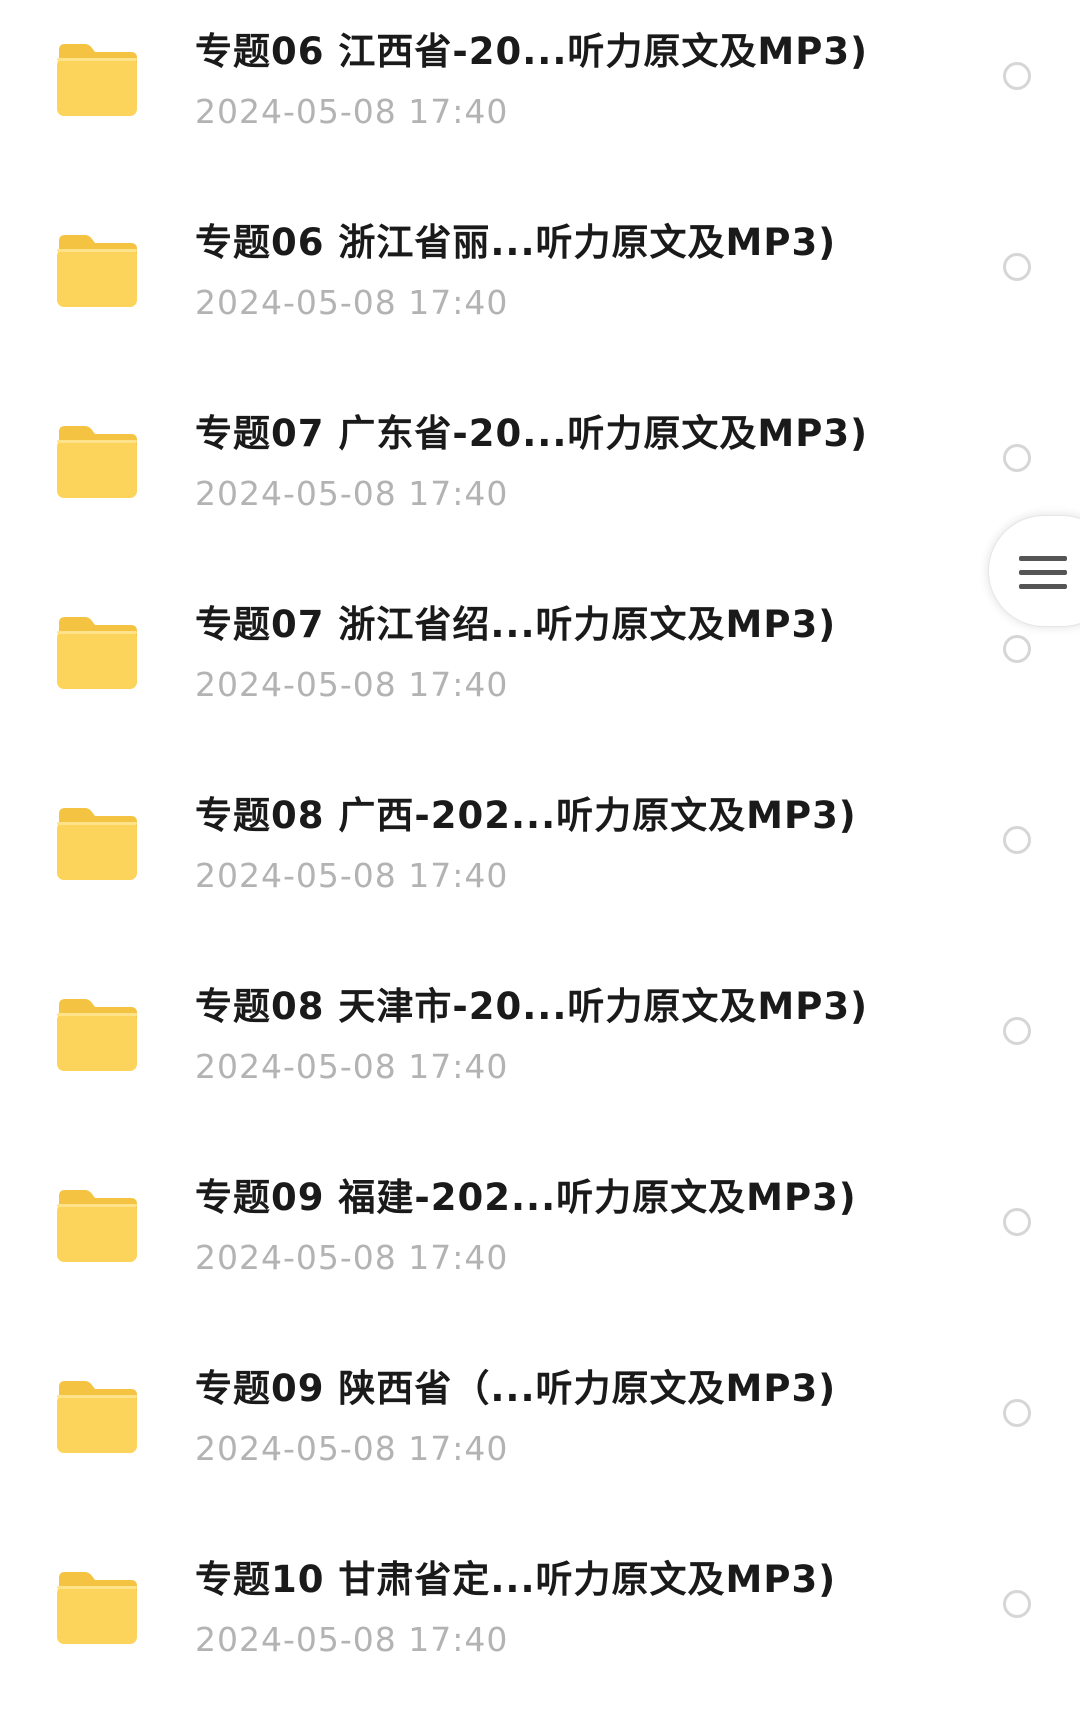 Image resolution: width=1080 pixels, height=1725 pixels. What do you see at coordinates (526, 815) in the screenshot?
I see `file-name: 专题08 广西-202...听力原文及MP3)` at bounding box center [526, 815].